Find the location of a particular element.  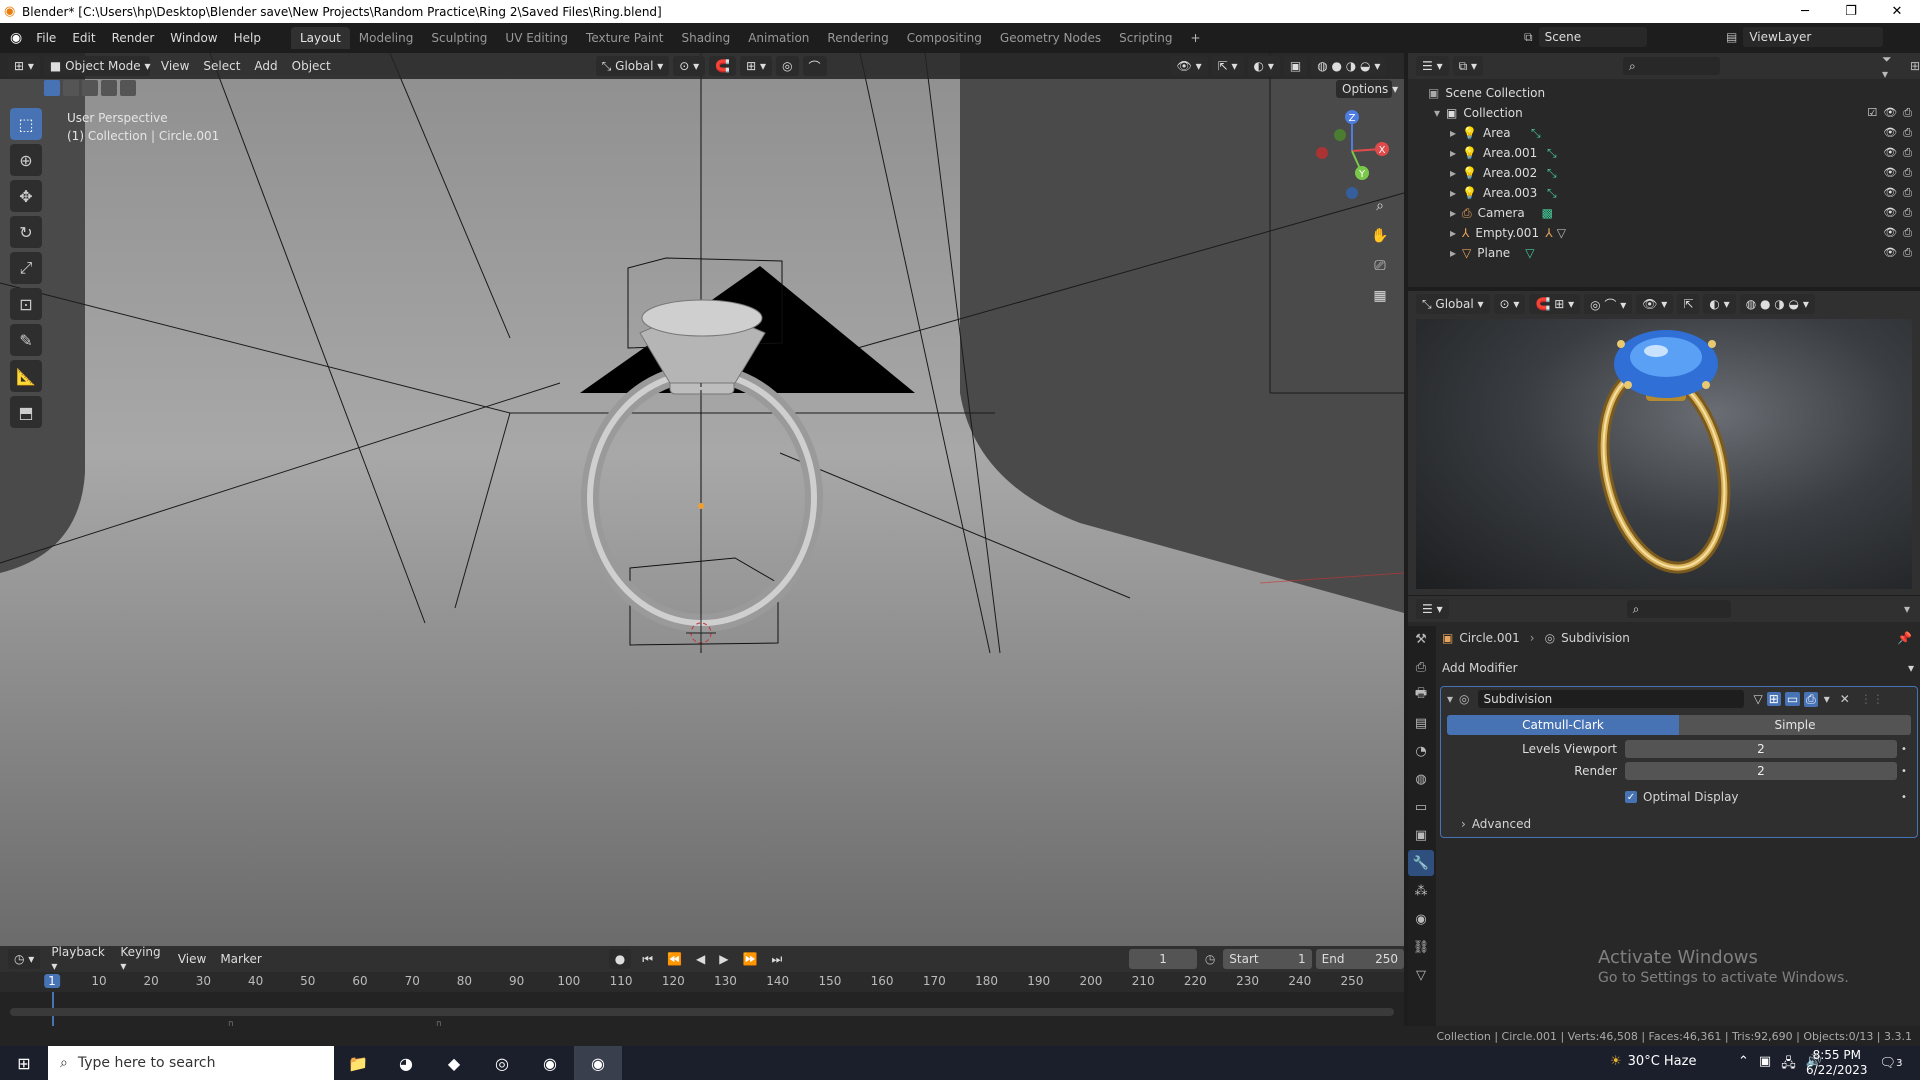

modifier-options-chevron-icon: ▾ is located at coordinates (1827, 699).